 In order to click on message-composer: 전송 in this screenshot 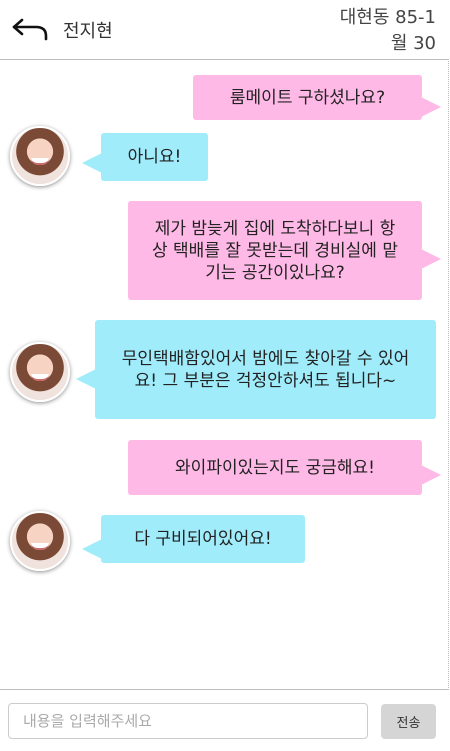, I will do `click(224, 720)`.